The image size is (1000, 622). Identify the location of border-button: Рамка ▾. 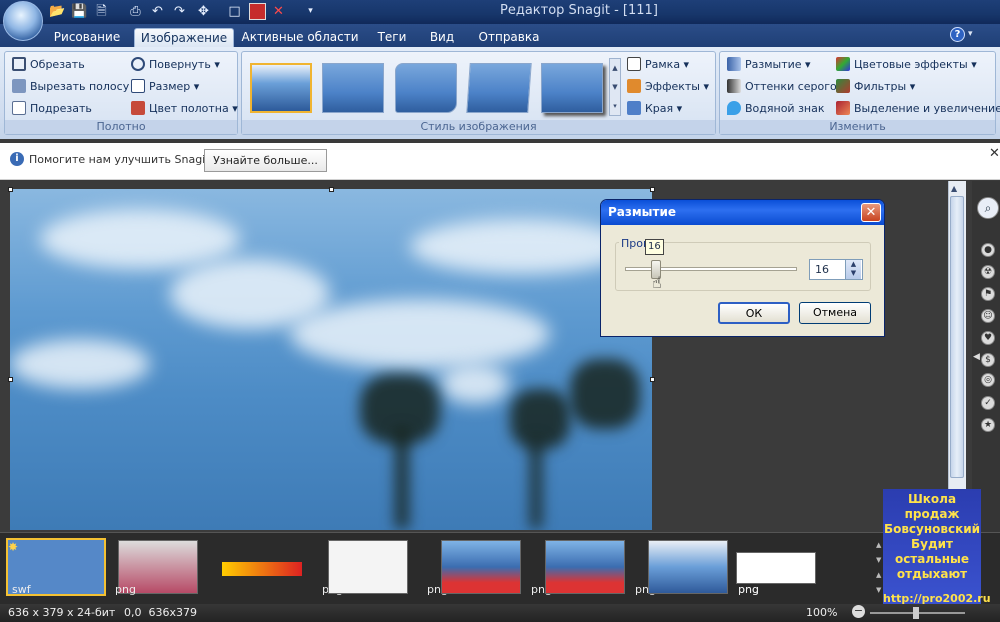
(658, 64).